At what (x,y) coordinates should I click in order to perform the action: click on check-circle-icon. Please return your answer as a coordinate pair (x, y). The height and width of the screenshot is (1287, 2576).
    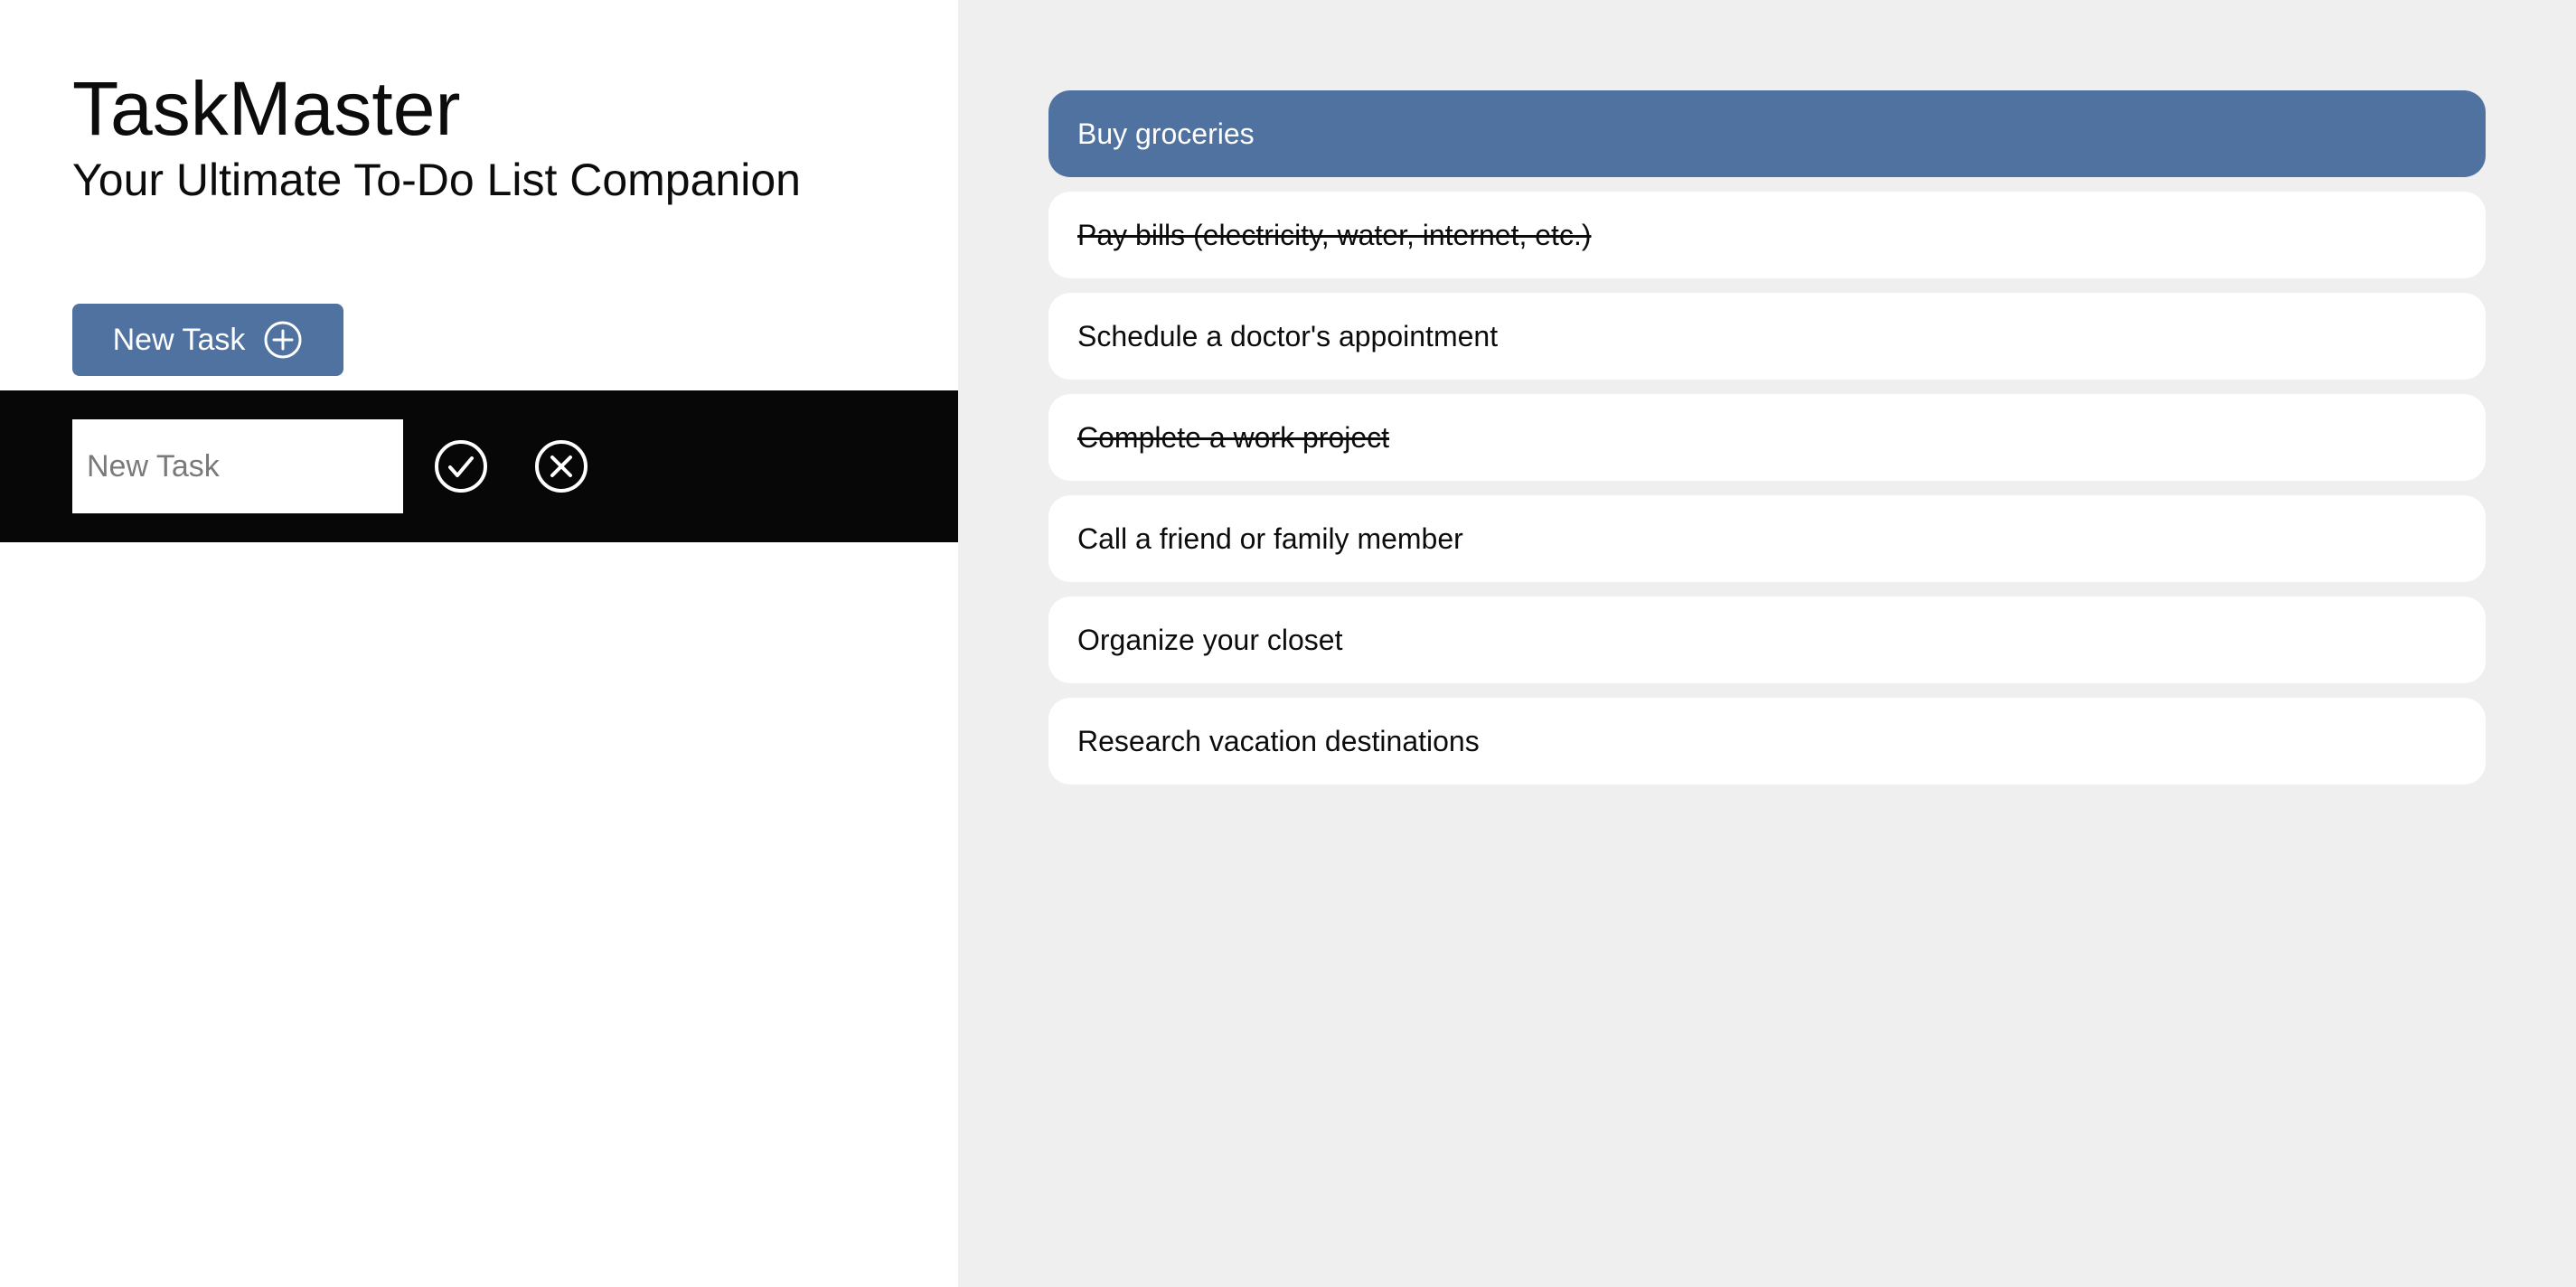
    Looking at the image, I should click on (461, 467).